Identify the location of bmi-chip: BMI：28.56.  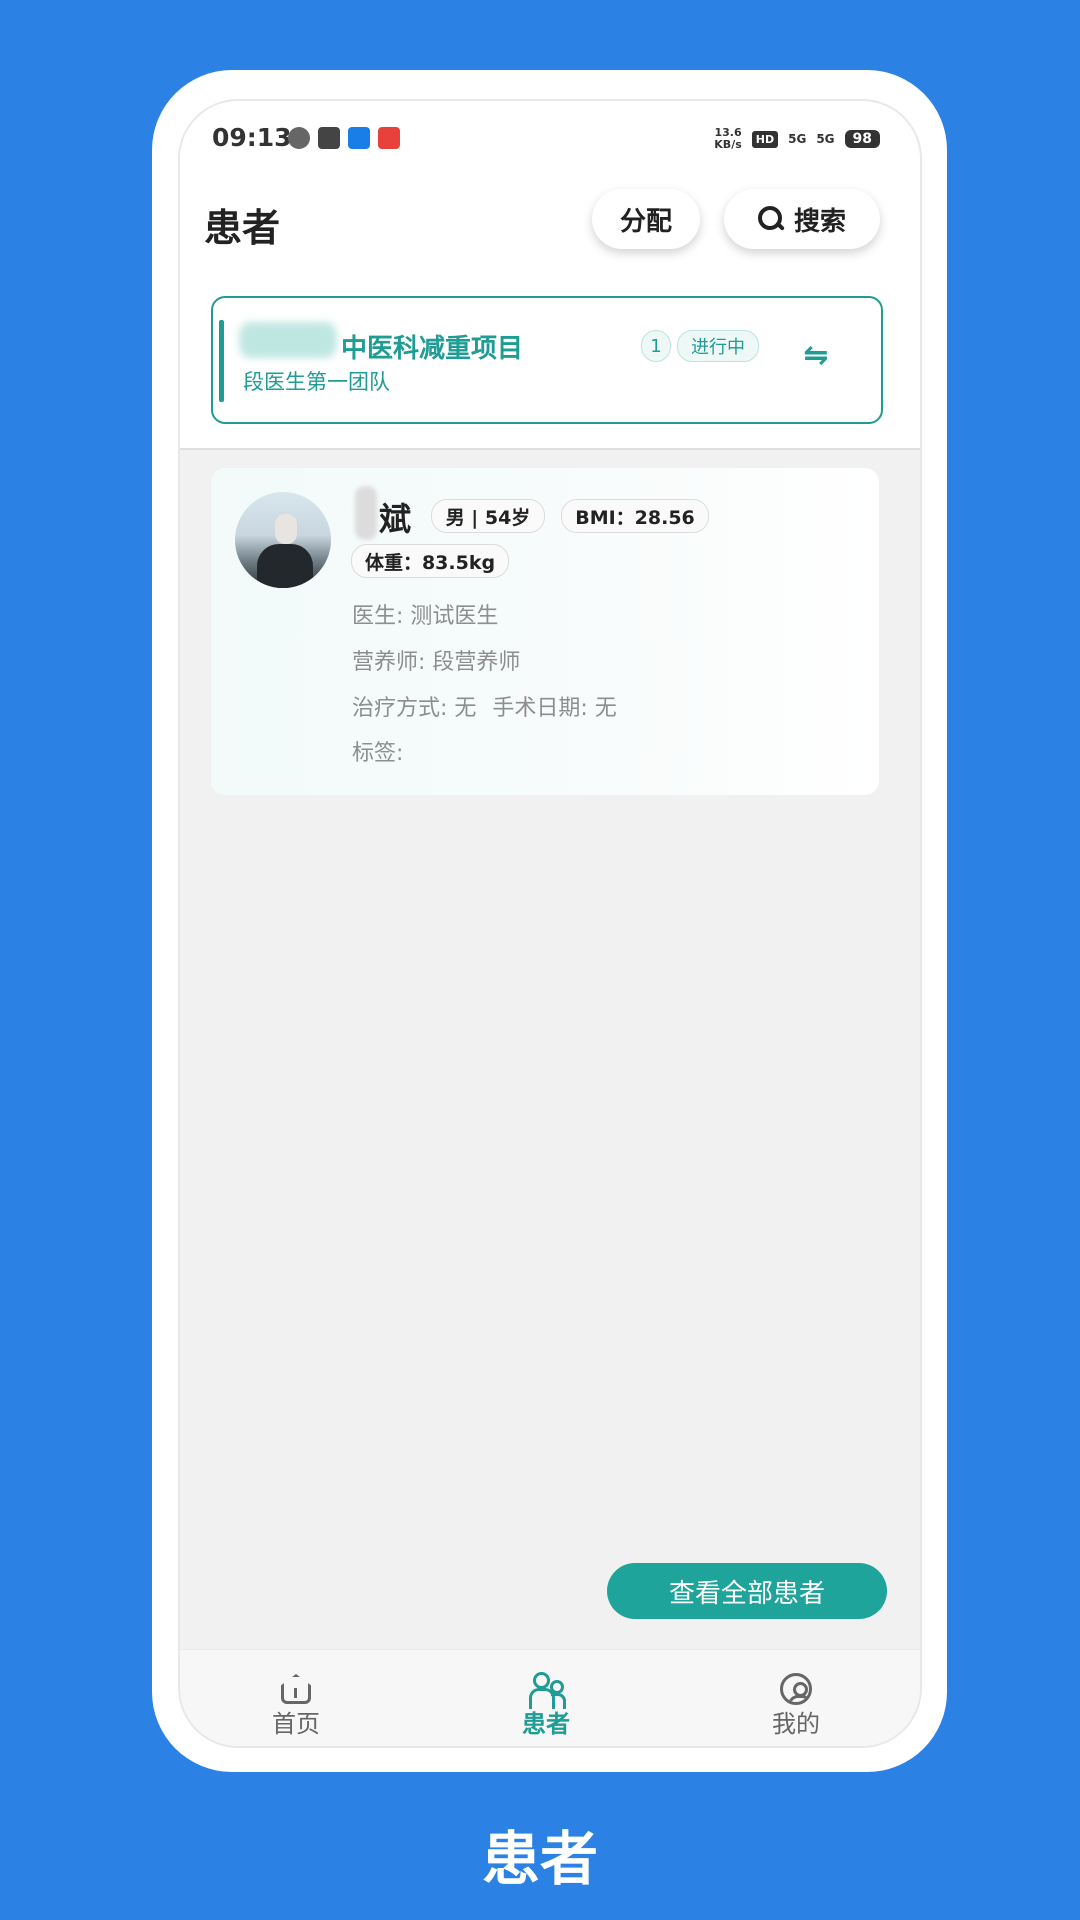
(635, 516).